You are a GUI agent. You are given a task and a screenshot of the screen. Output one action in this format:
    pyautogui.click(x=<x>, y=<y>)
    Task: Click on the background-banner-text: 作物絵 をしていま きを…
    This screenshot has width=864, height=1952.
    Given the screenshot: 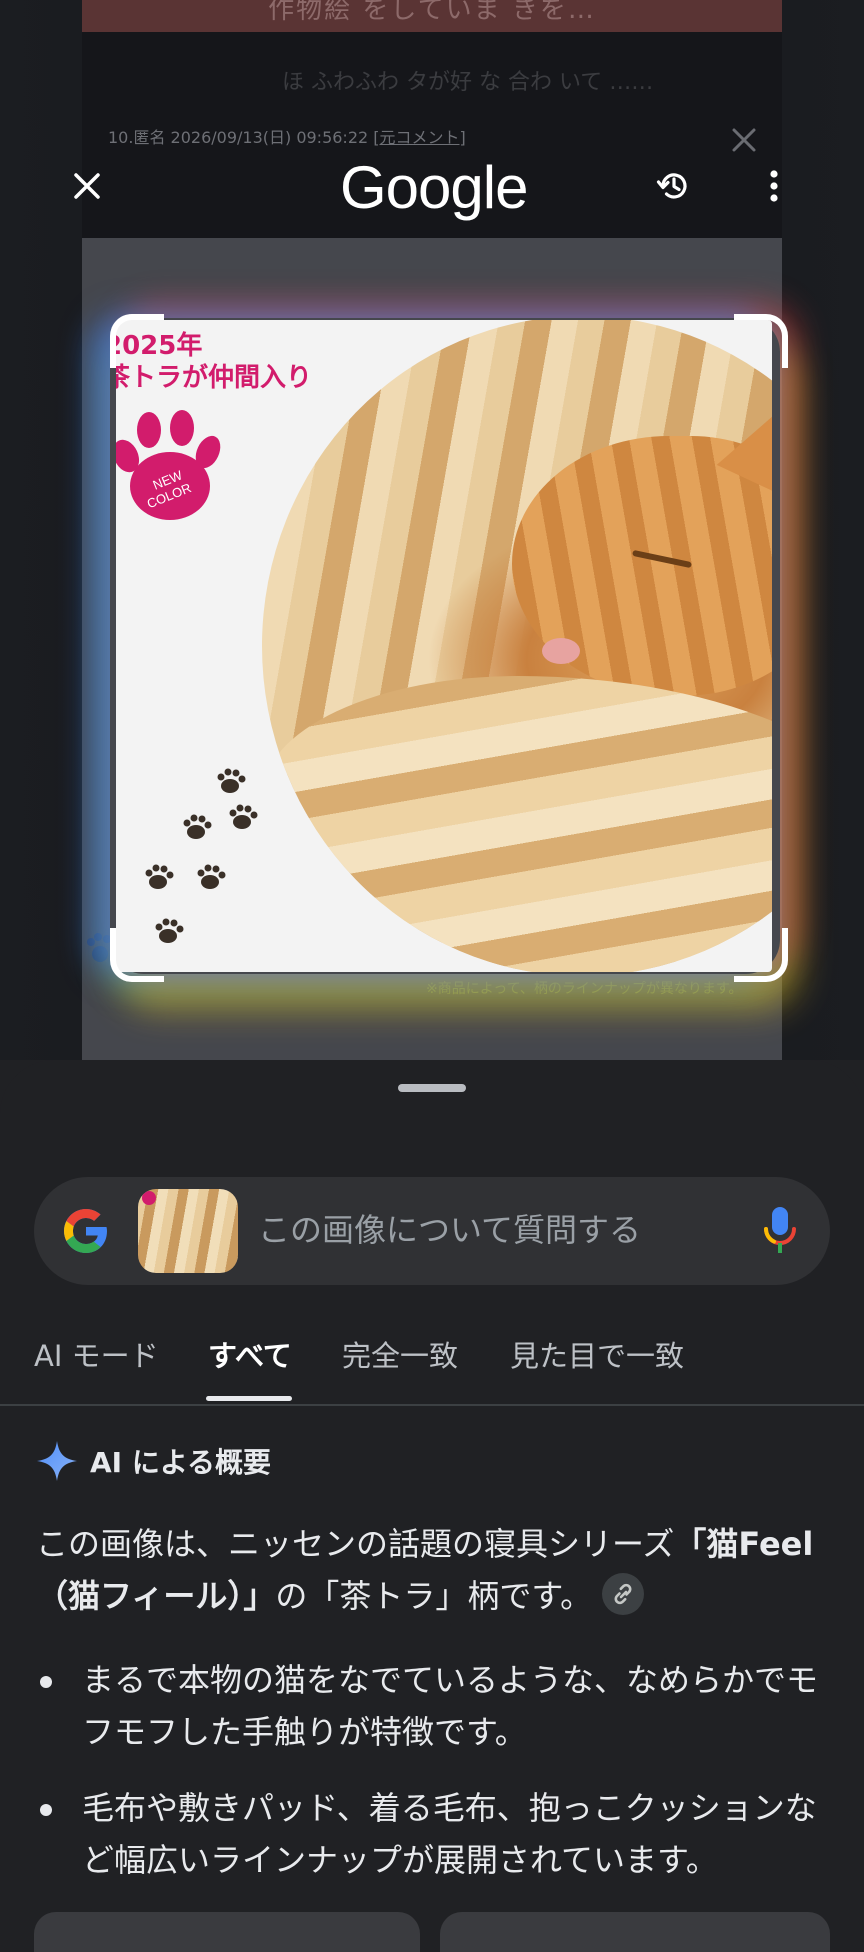 What is the action you would take?
    pyautogui.click(x=432, y=12)
    